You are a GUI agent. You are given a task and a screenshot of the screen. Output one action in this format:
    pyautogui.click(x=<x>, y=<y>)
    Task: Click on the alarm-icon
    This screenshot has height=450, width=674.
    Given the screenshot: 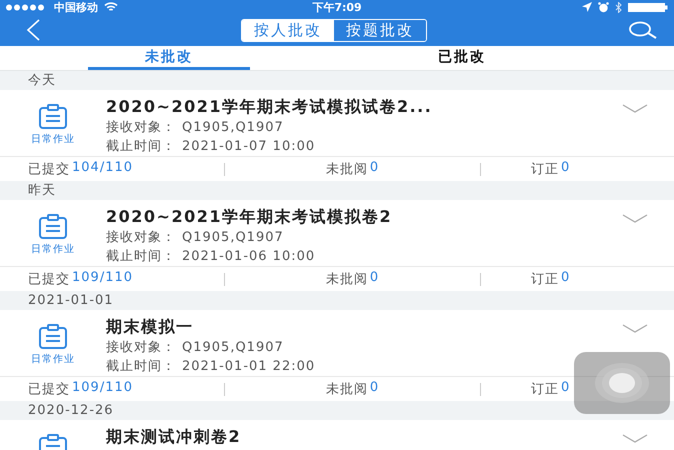 What is the action you would take?
    pyautogui.click(x=603, y=7)
    